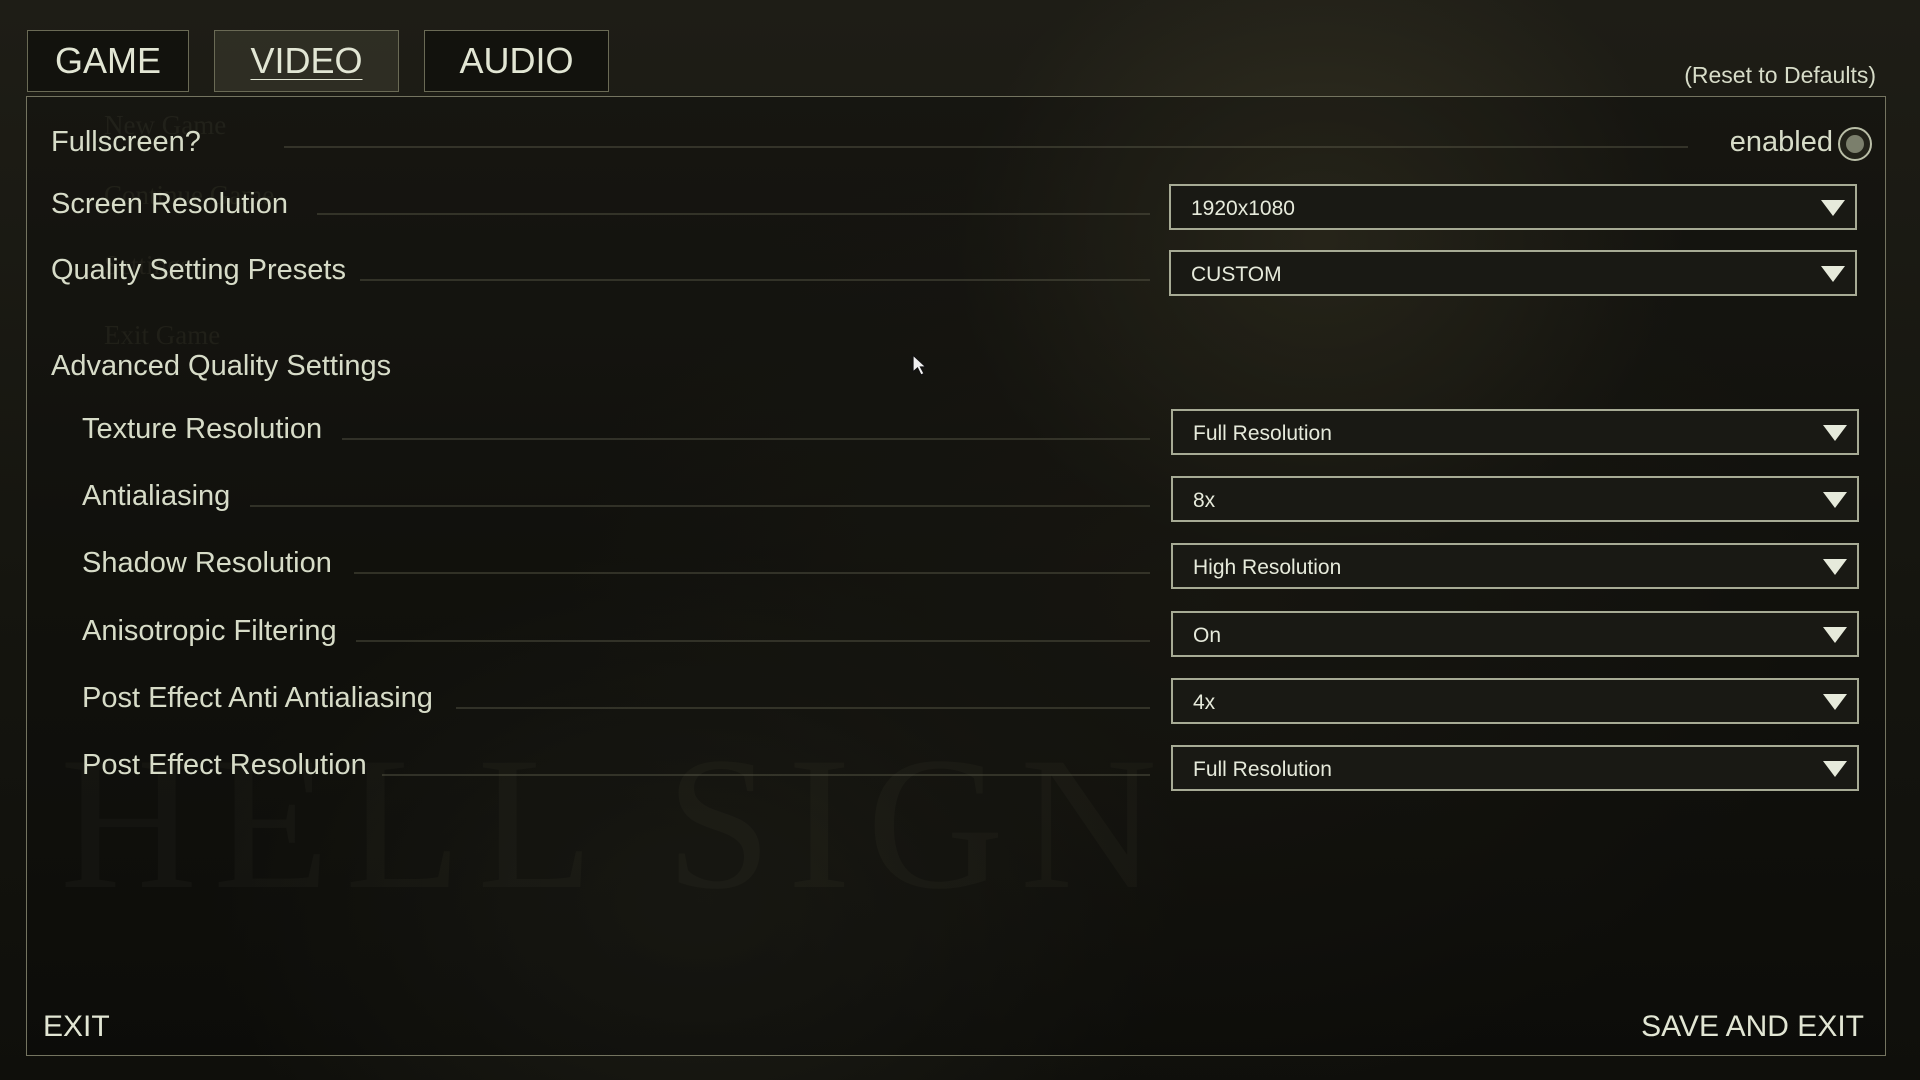 Image resolution: width=1920 pixels, height=1080 pixels. What do you see at coordinates (198, 270) in the screenshot?
I see `quality-presets-label: Quality Setting Presets` at bounding box center [198, 270].